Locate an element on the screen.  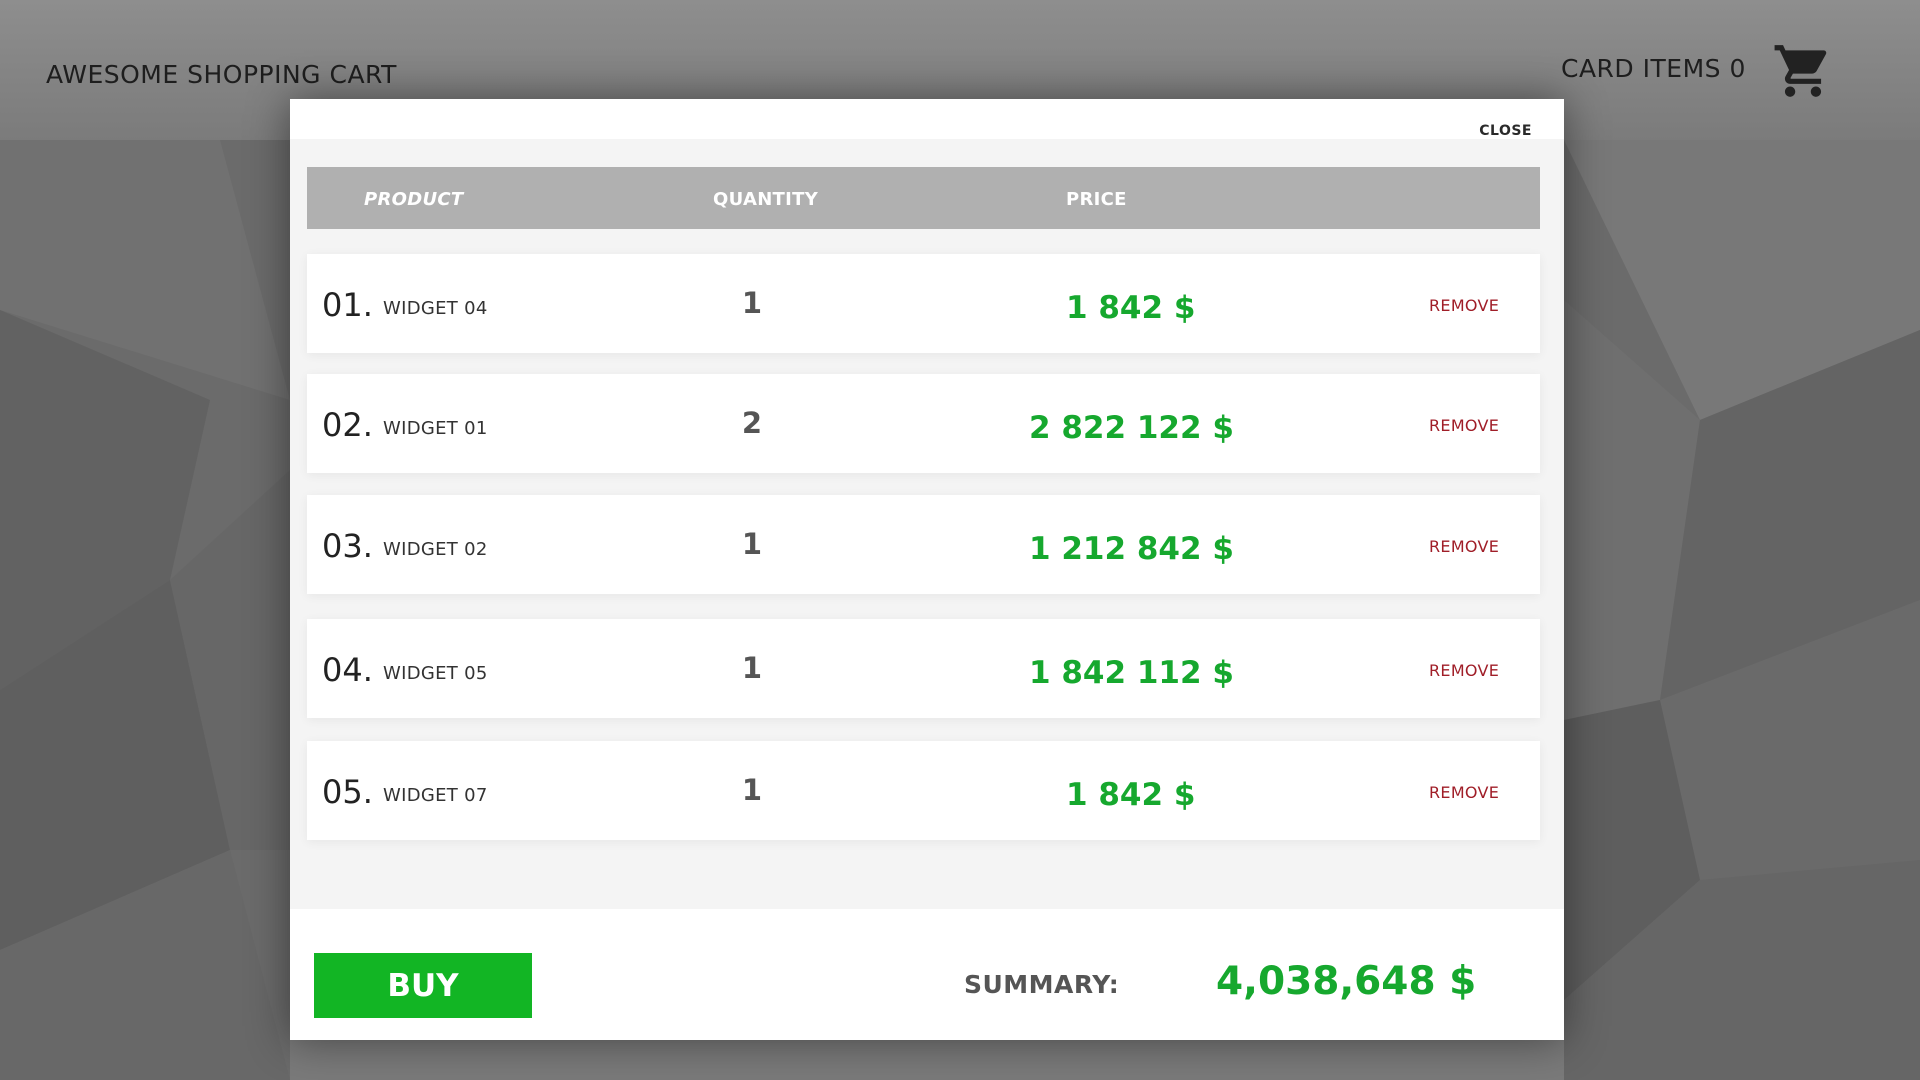
row-number: 01. is located at coordinates (347, 305).